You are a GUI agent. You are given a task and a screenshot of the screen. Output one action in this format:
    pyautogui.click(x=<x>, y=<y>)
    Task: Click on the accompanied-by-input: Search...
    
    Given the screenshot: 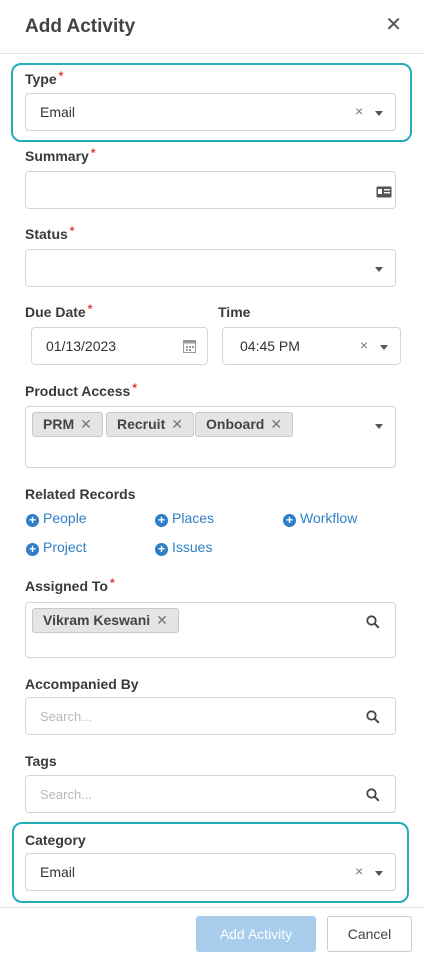 What is the action you would take?
    pyautogui.click(x=210, y=716)
    